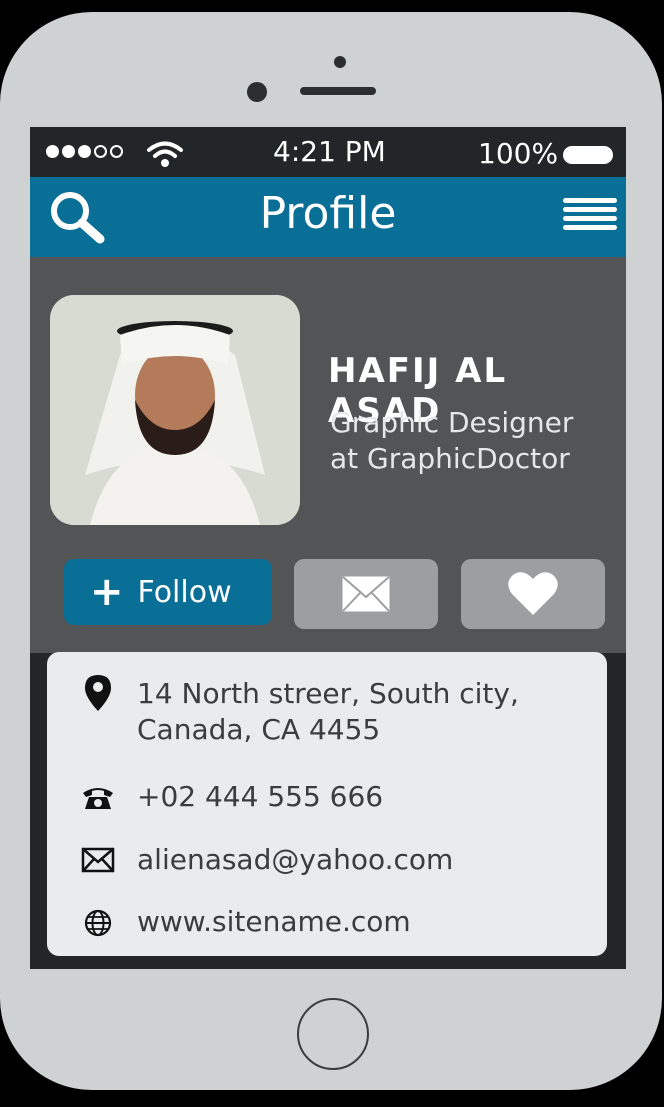 The width and height of the screenshot is (664, 1107). I want to click on earpiece-speaker, so click(338, 91).